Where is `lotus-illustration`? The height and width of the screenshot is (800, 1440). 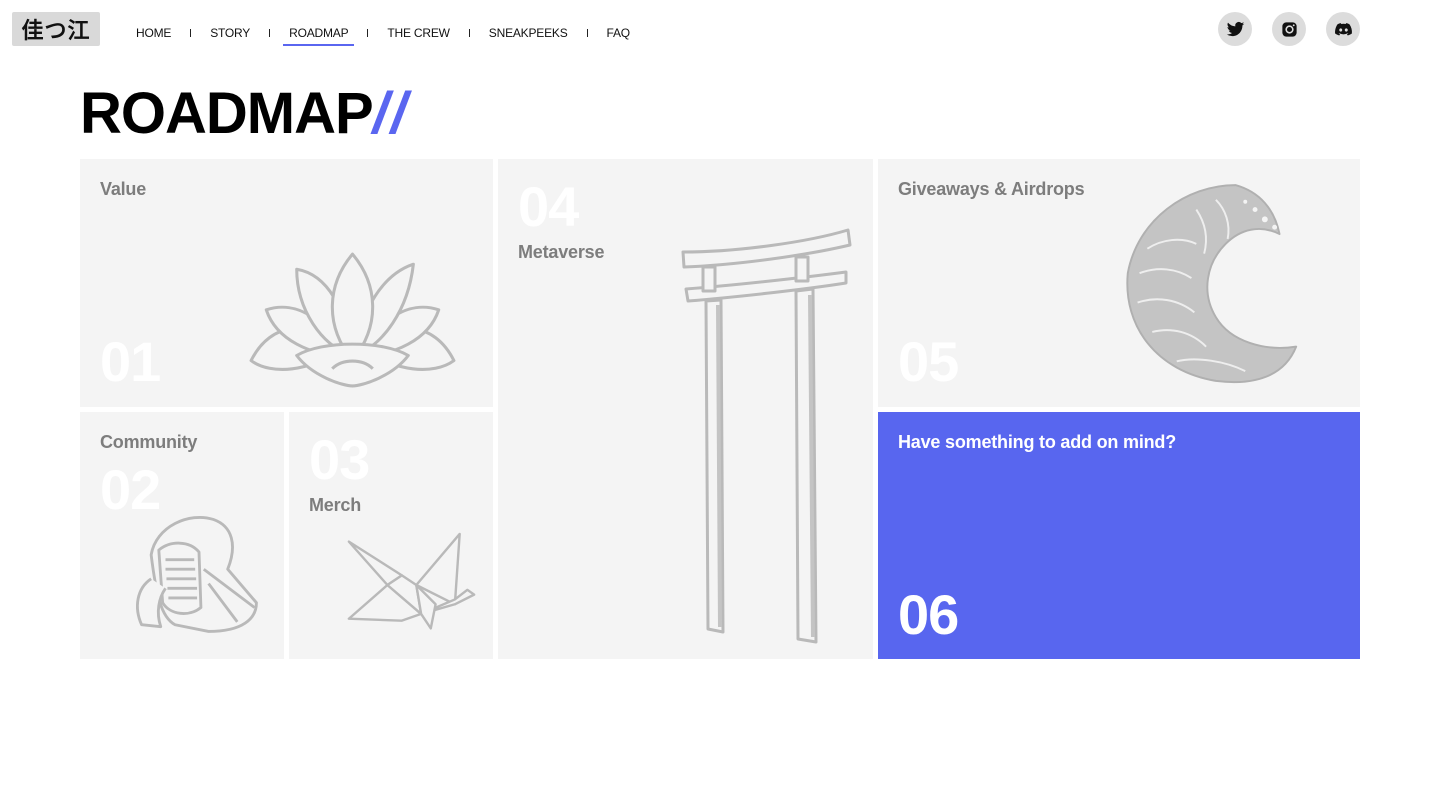 lotus-illustration is located at coordinates (352, 320).